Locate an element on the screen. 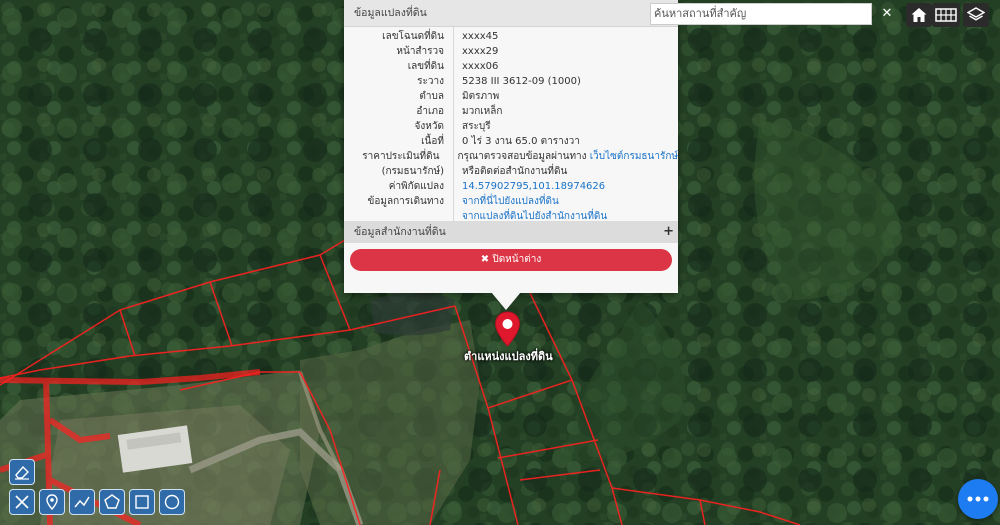 This screenshot has height=525, width=1000. info-value-text: xxxx06 is located at coordinates (480, 66).